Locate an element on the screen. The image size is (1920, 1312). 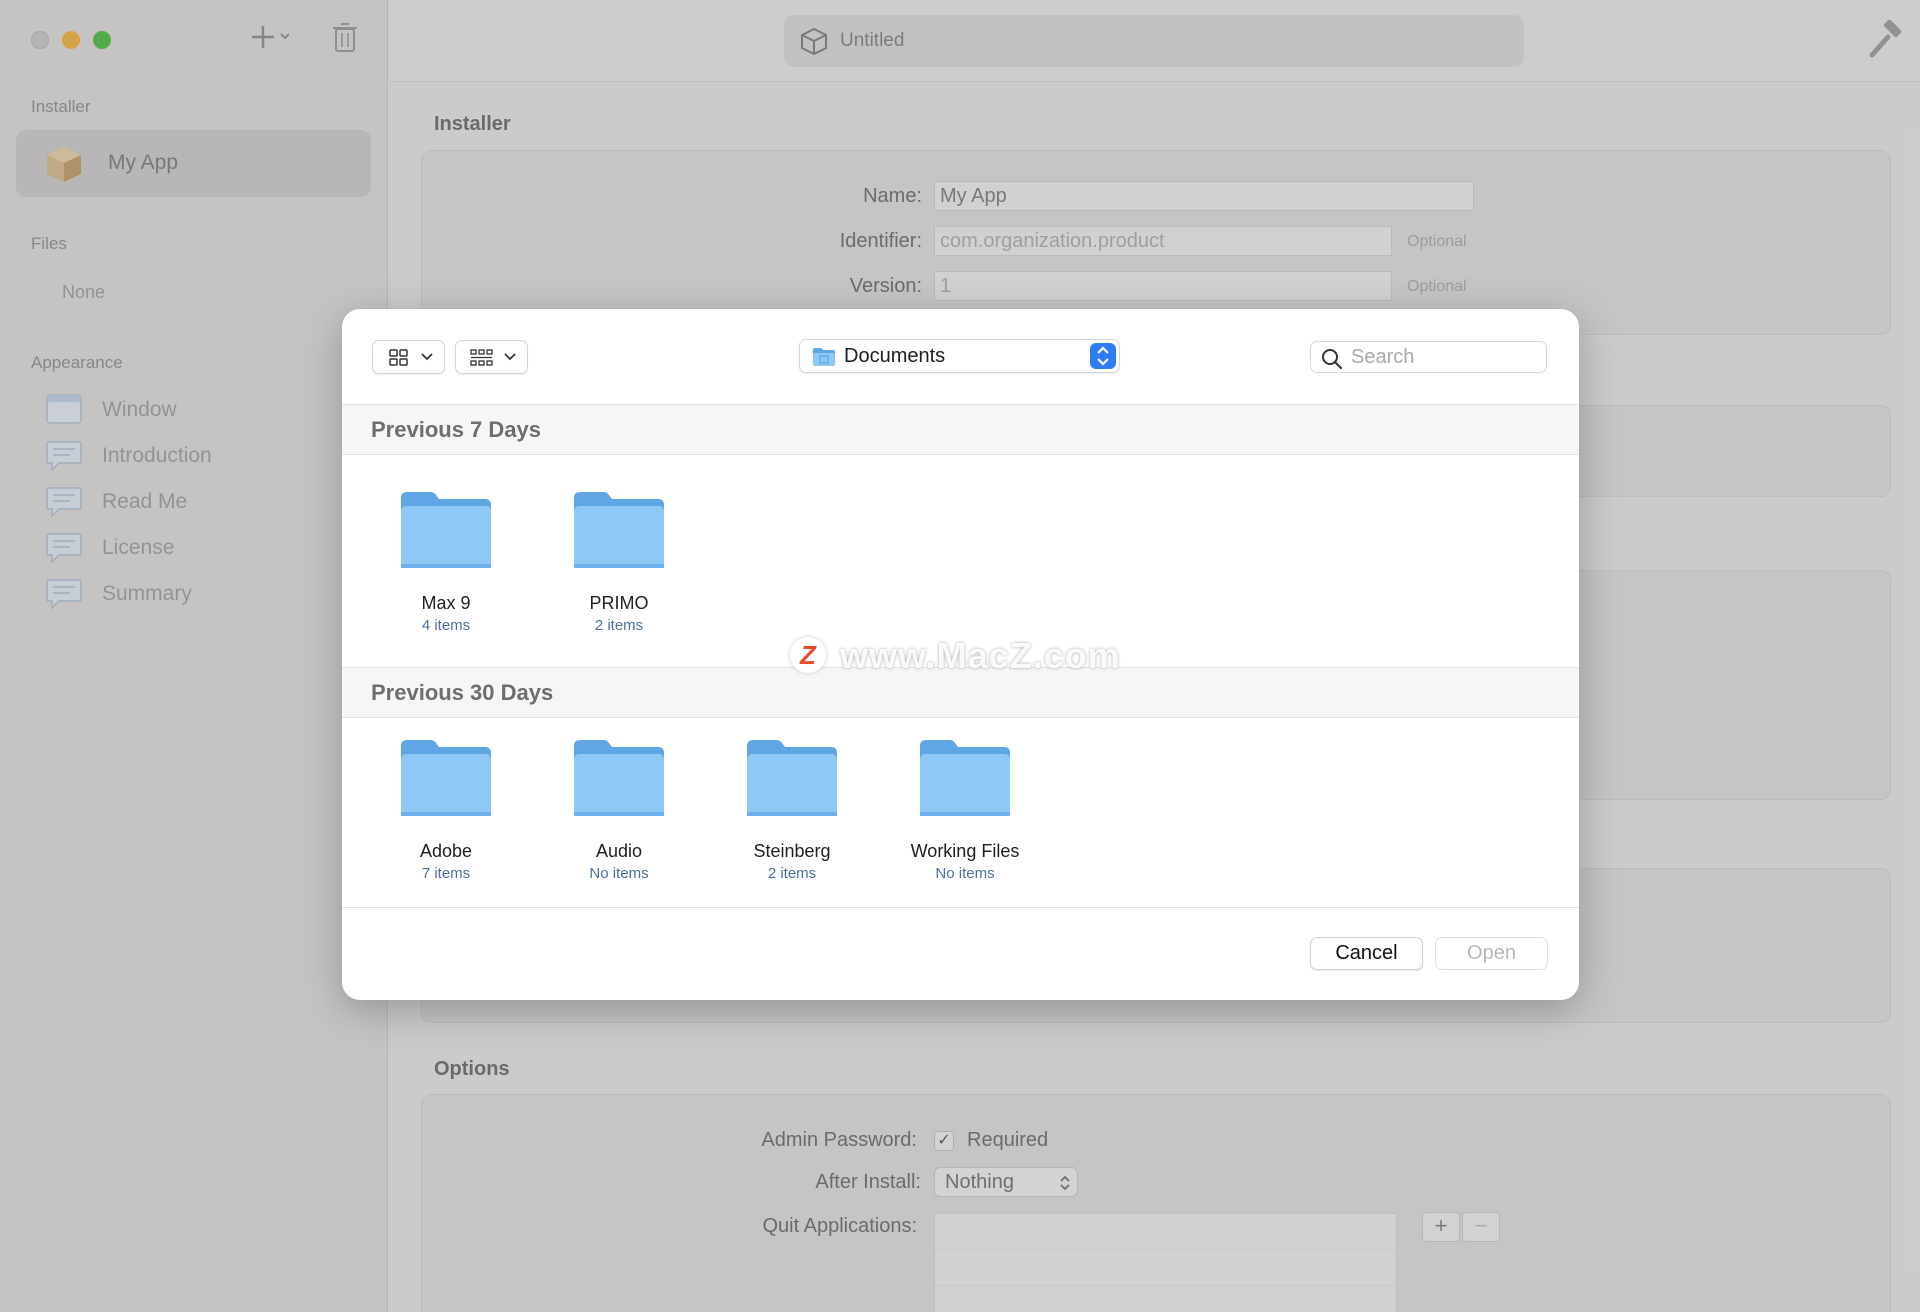
group-title: Previous 30 Days is located at coordinates (462, 692).